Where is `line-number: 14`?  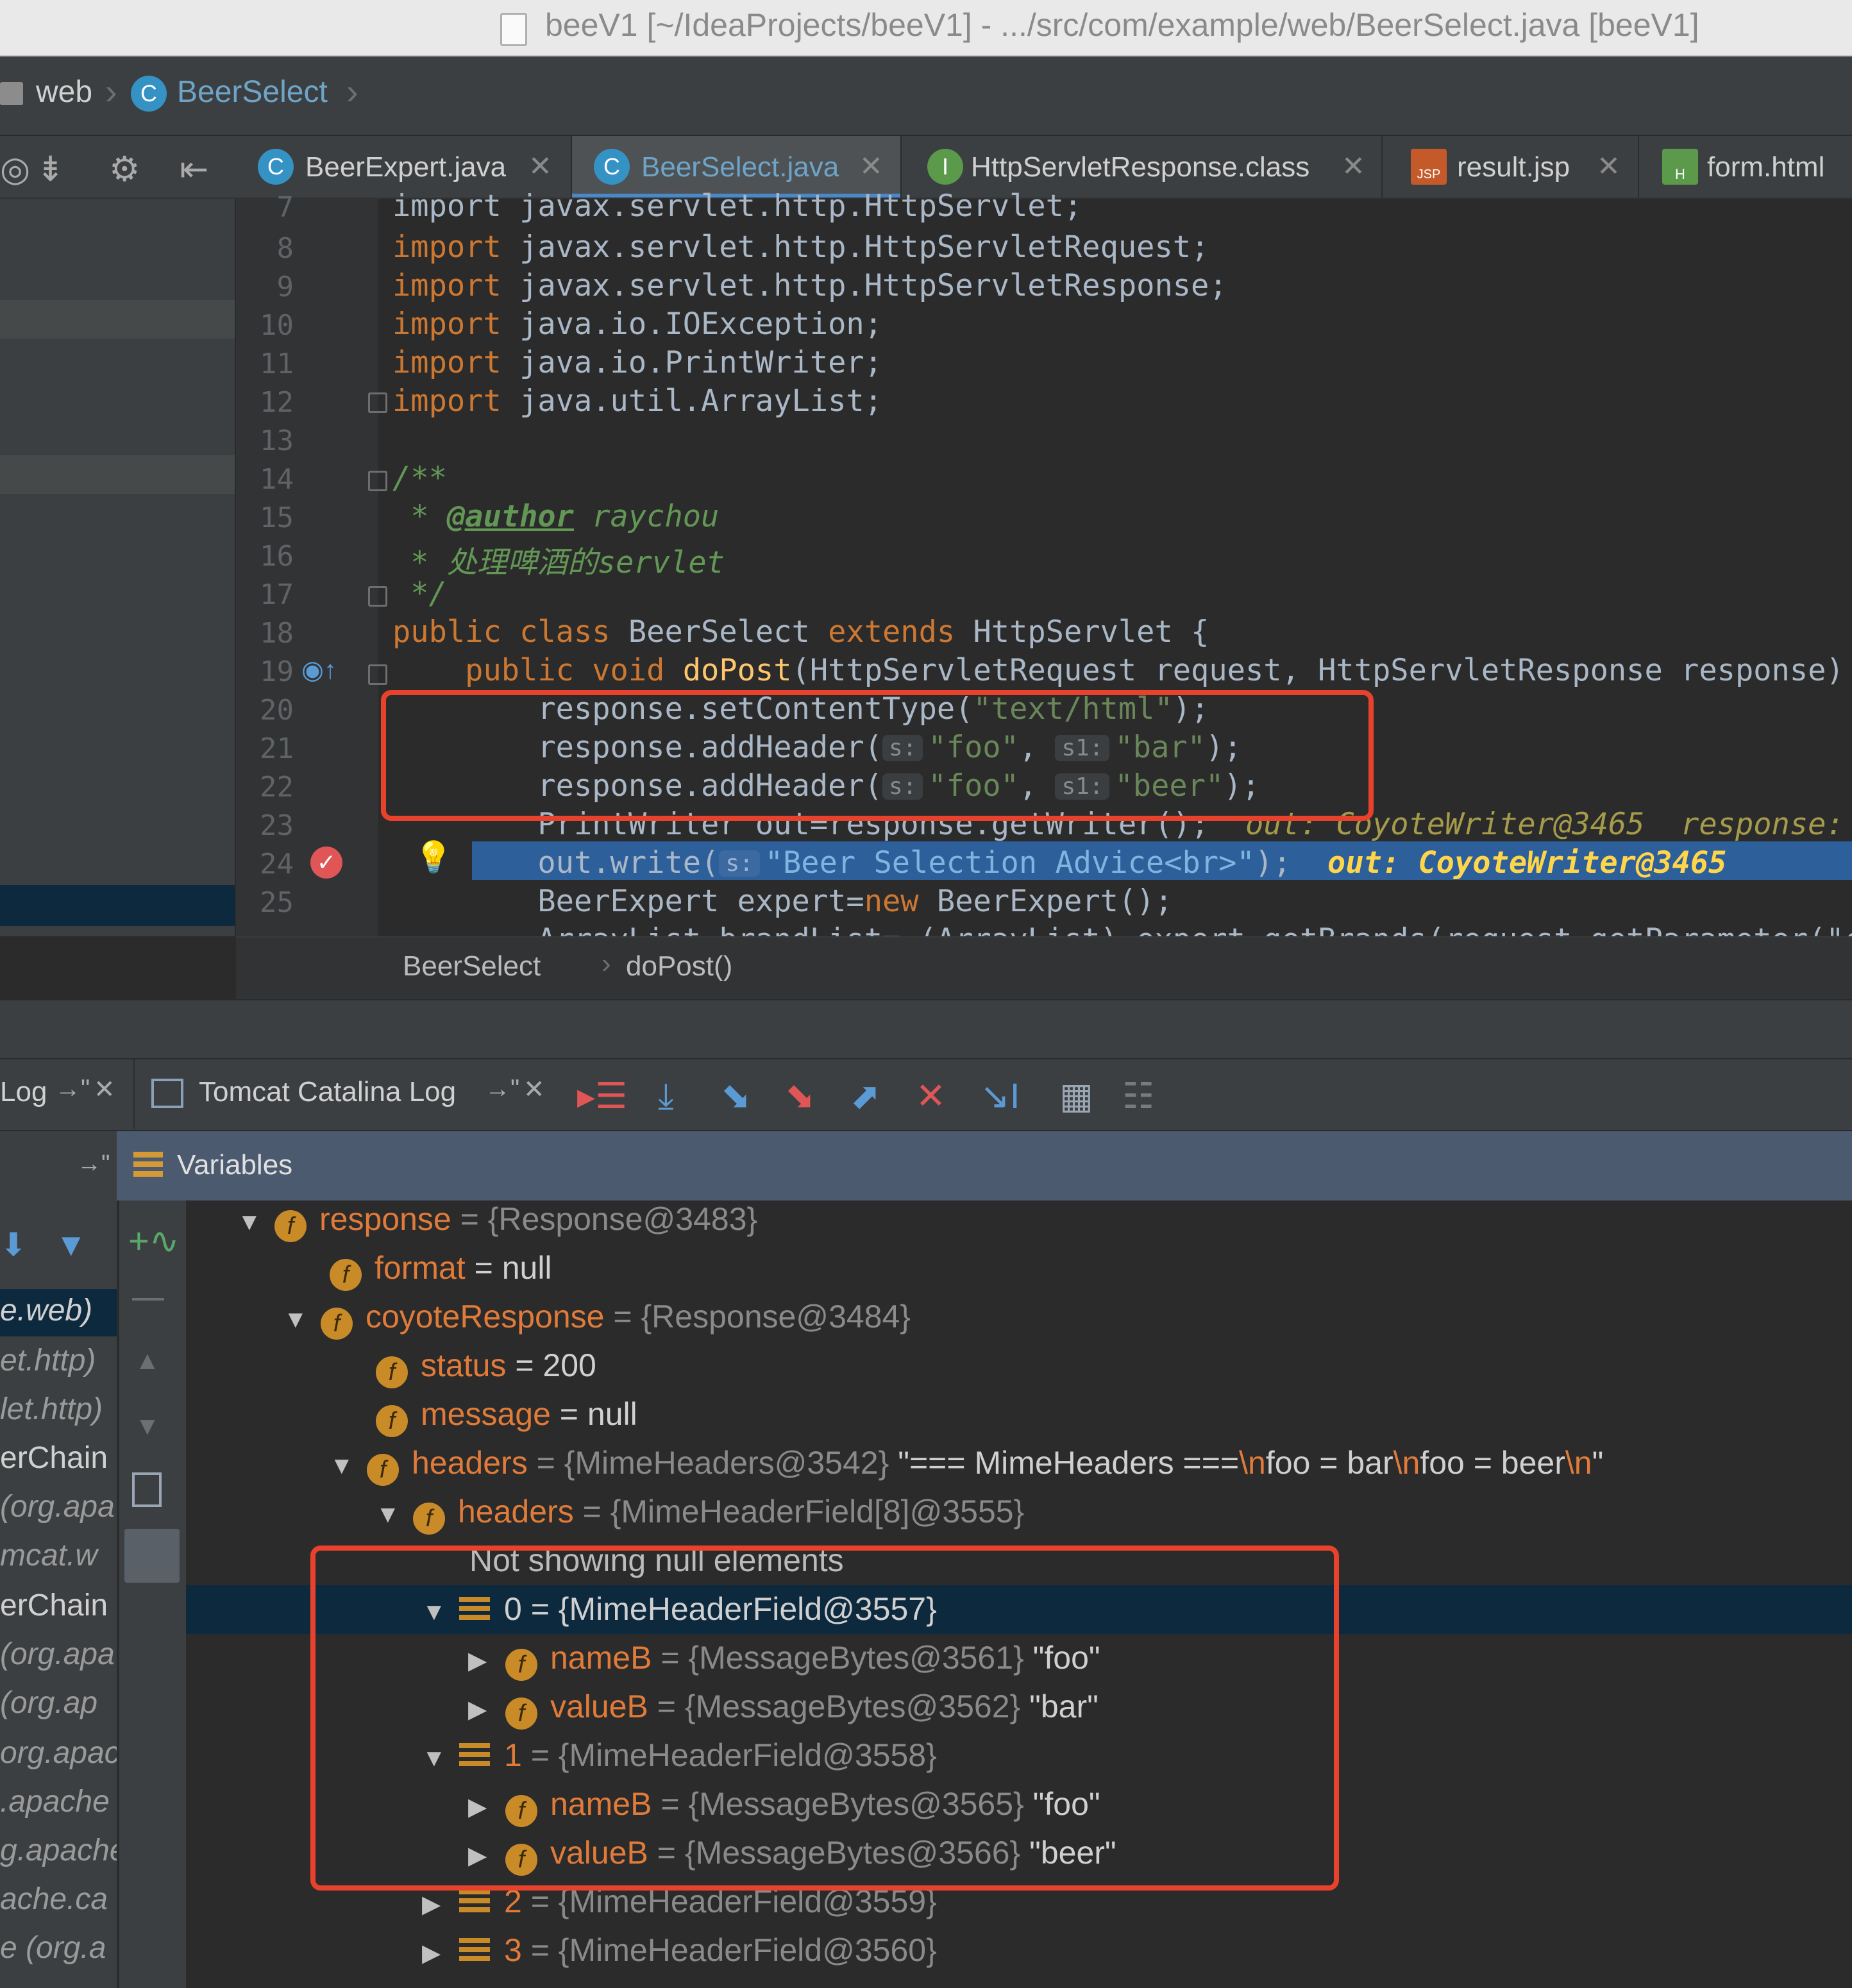
line-number: 14 is located at coordinates (277, 479).